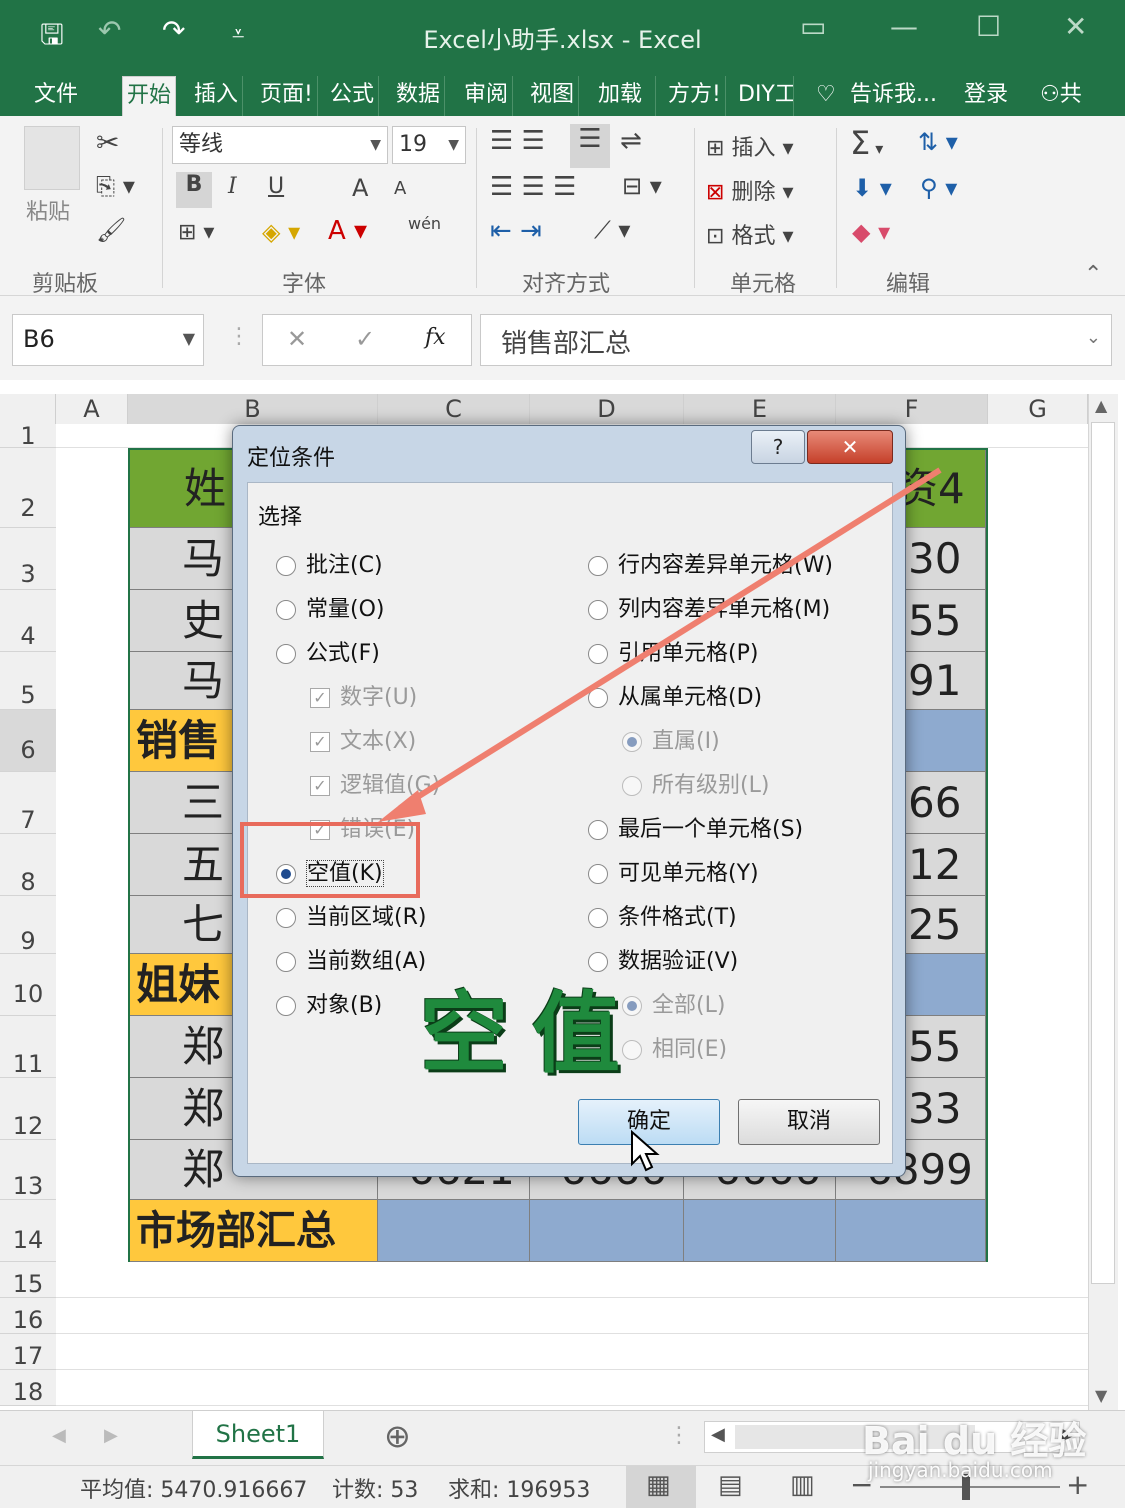  Describe the element at coordinates (194, 1490) in the screenshot. I see `status-average: 平均值: 5470.916667` at that location.